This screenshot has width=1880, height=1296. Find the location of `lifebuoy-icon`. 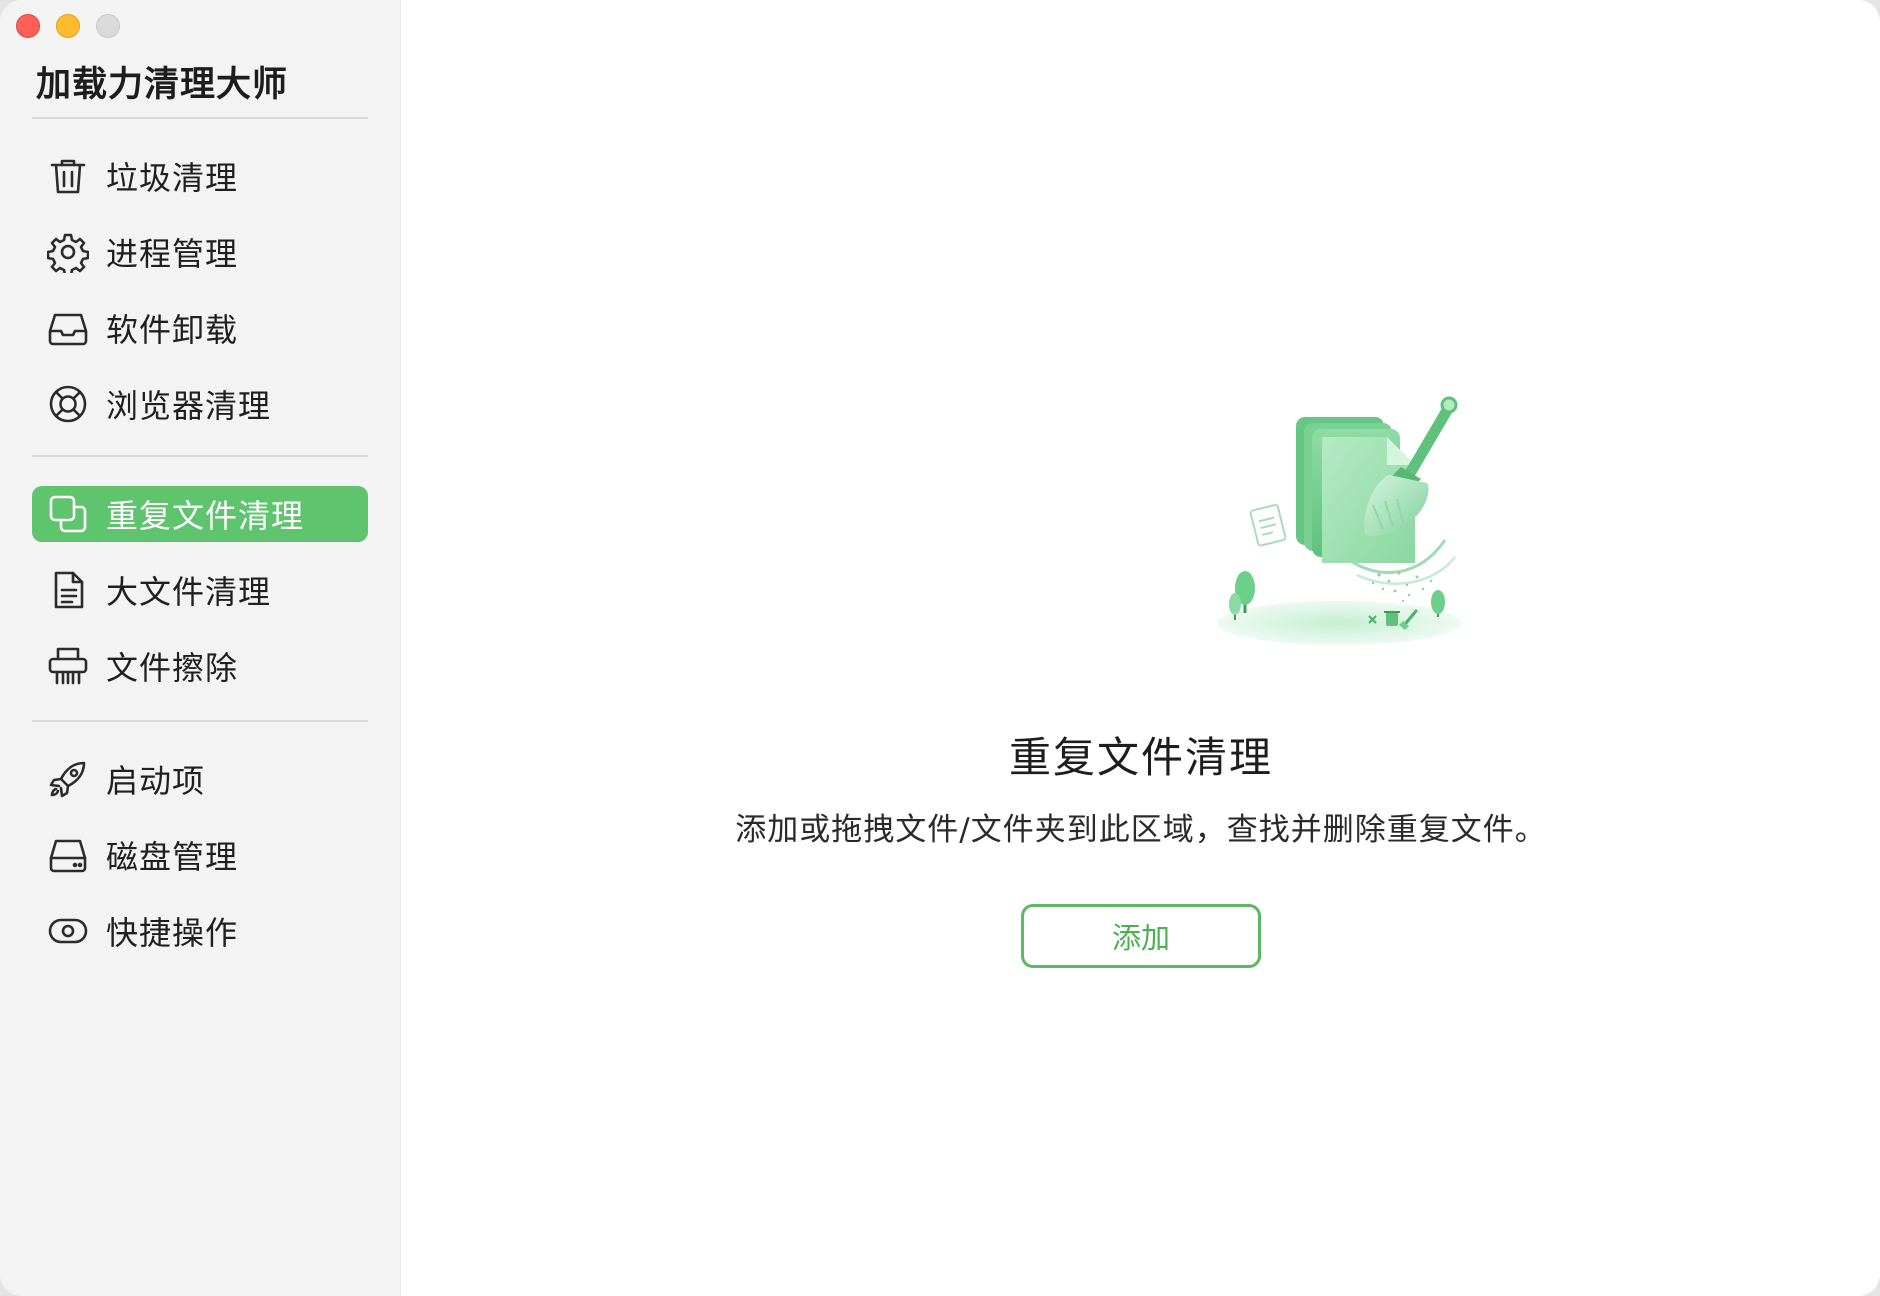

lifebuoy-icon is located at coordinates (68, 404).